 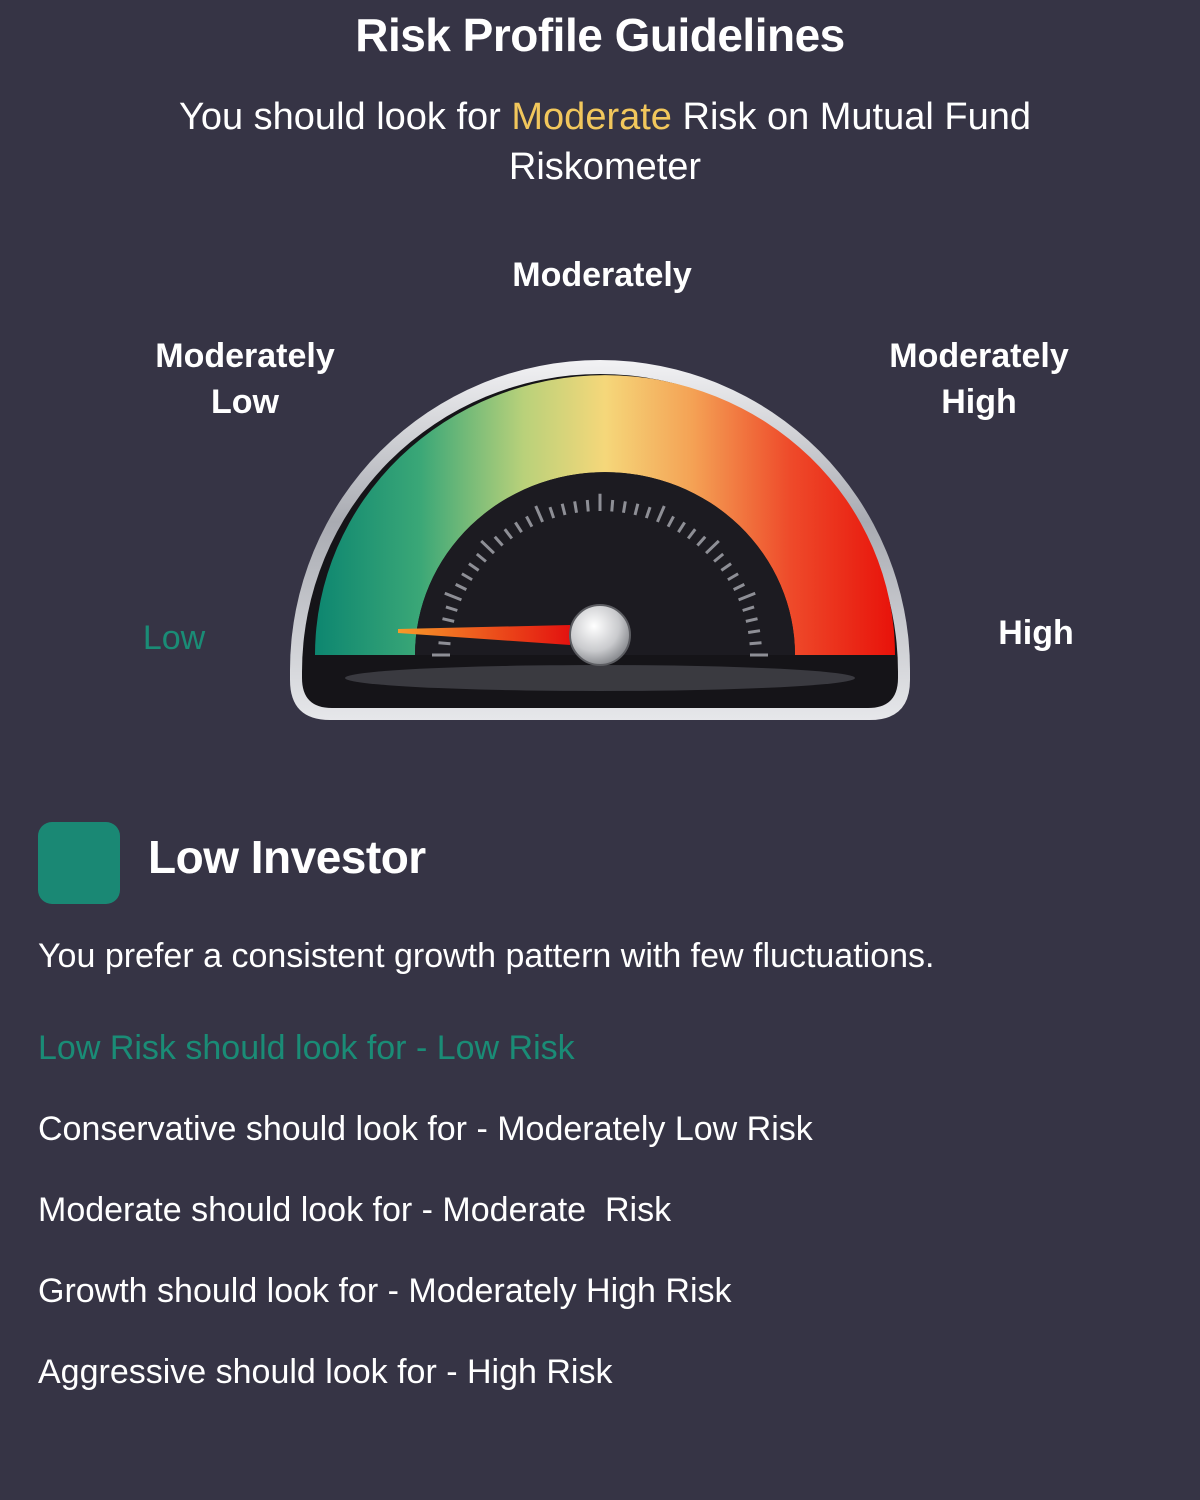 I want to click on riskometer-gauge, so click(x=600, y=540).